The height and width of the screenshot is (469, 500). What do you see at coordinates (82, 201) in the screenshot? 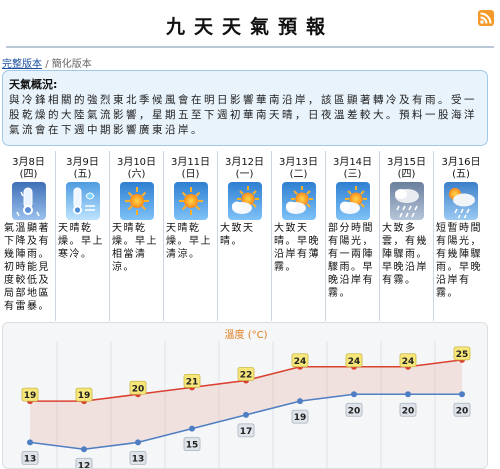
I see `cold-dry-icon` at bounding box center [82, 201].